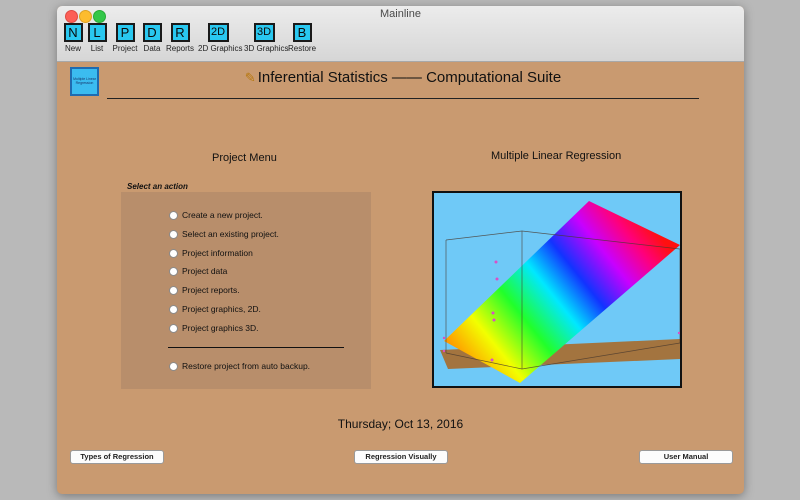  Describe the element at coordinates (266, 48) in the screenshot. I see `toolbar-label: 3D Graphics` at that location.